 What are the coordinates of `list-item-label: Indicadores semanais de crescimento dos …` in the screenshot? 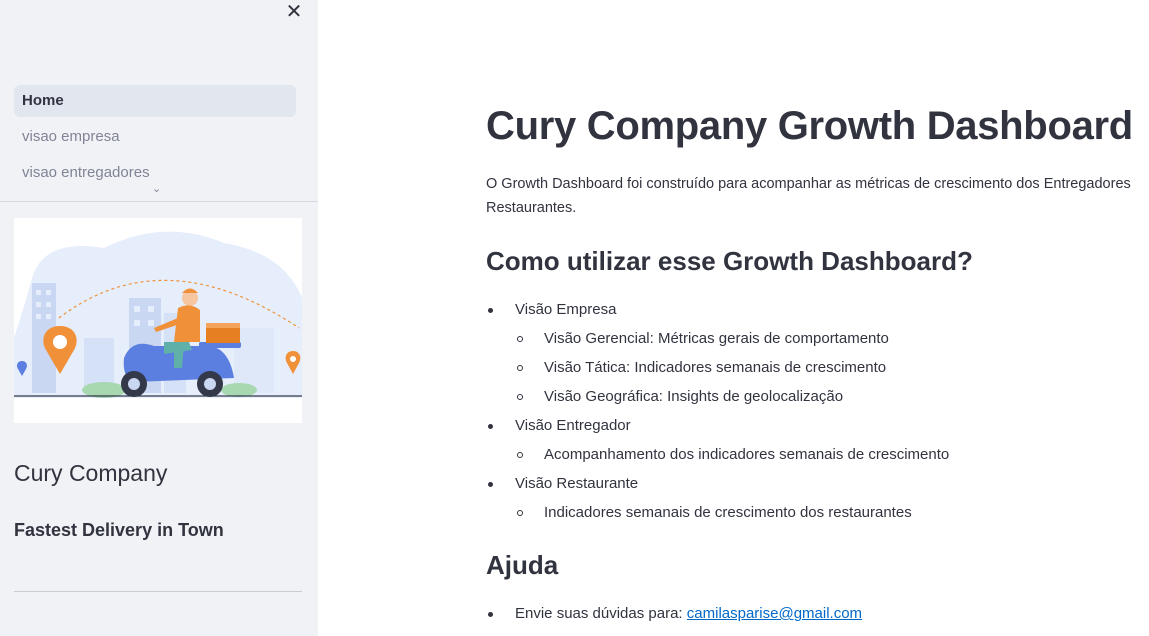 It's located at (728, 512).